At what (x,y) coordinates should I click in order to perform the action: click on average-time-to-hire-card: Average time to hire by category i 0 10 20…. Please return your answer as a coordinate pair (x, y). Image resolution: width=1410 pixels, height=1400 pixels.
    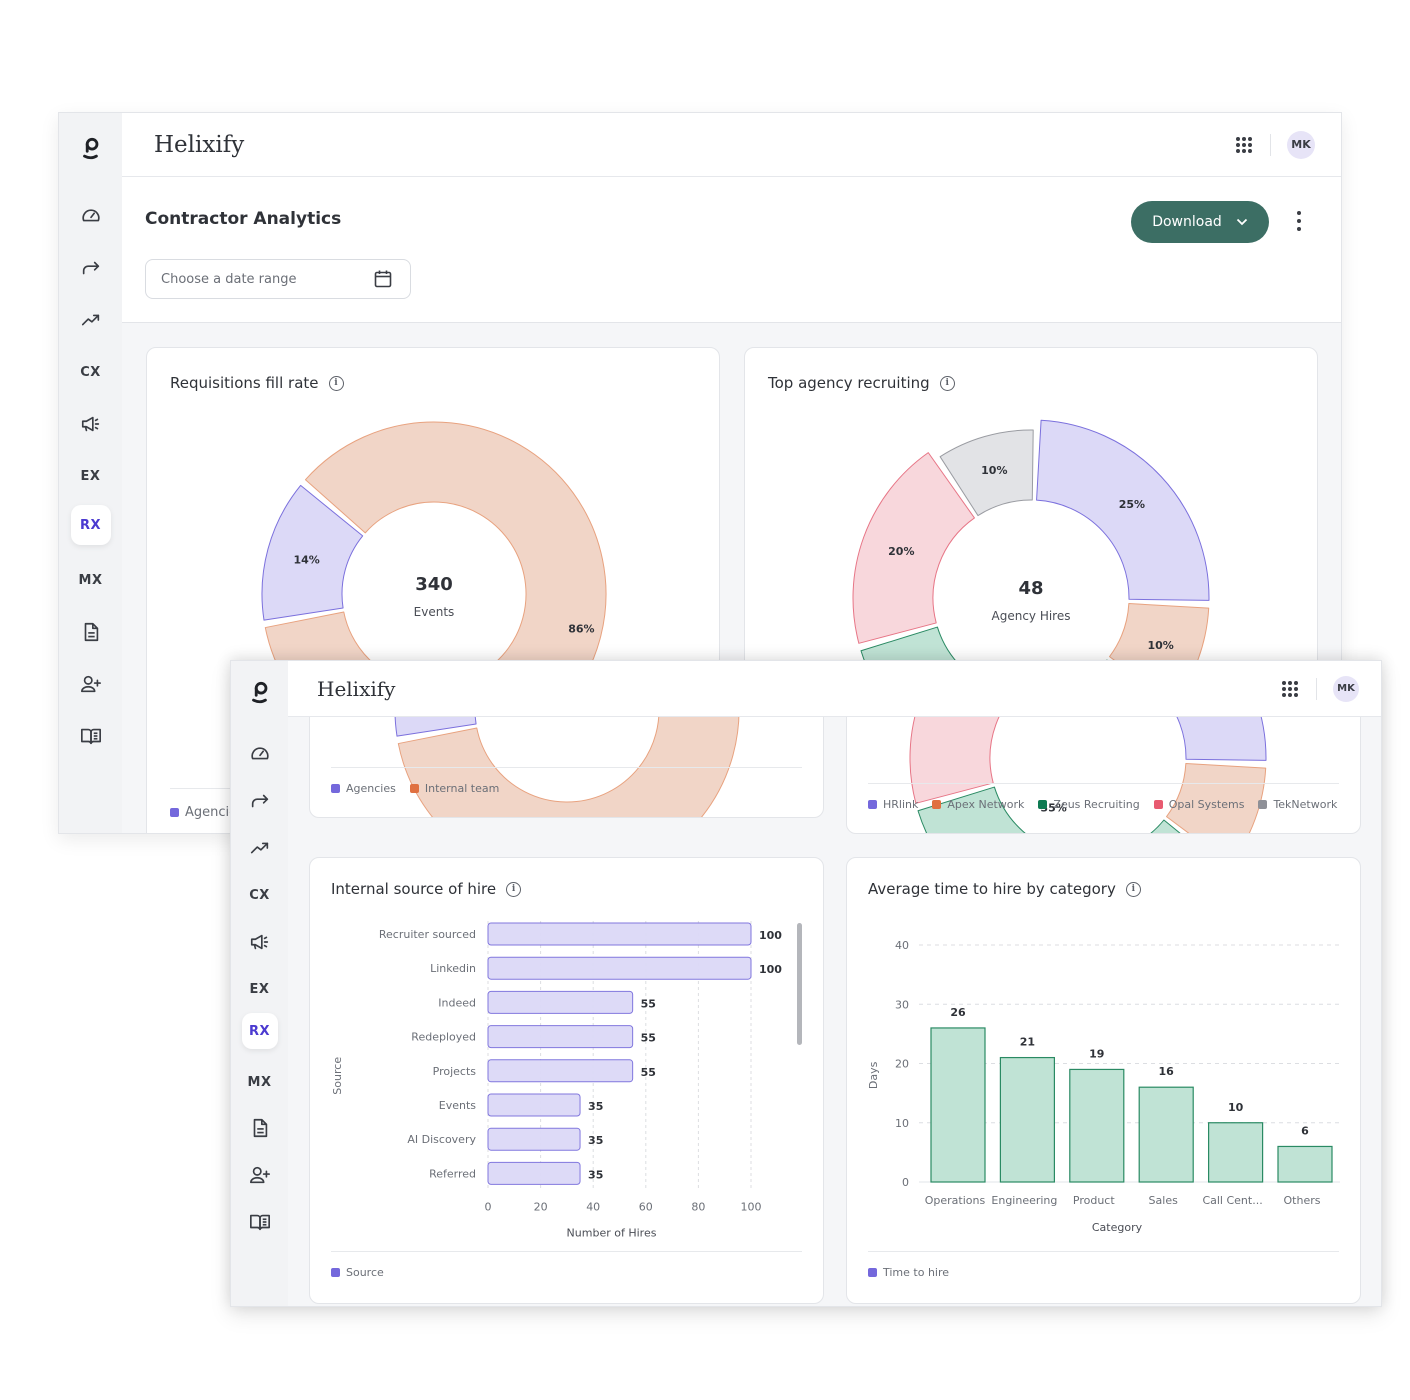
    Looking at the image, I should click on (1103, 1080).